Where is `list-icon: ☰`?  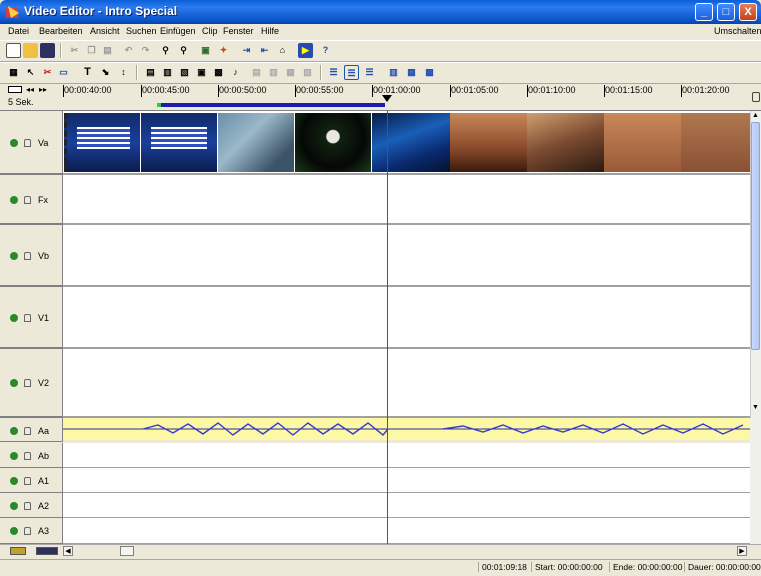
list-icon: ☰ is located at coordinates (333, 72).